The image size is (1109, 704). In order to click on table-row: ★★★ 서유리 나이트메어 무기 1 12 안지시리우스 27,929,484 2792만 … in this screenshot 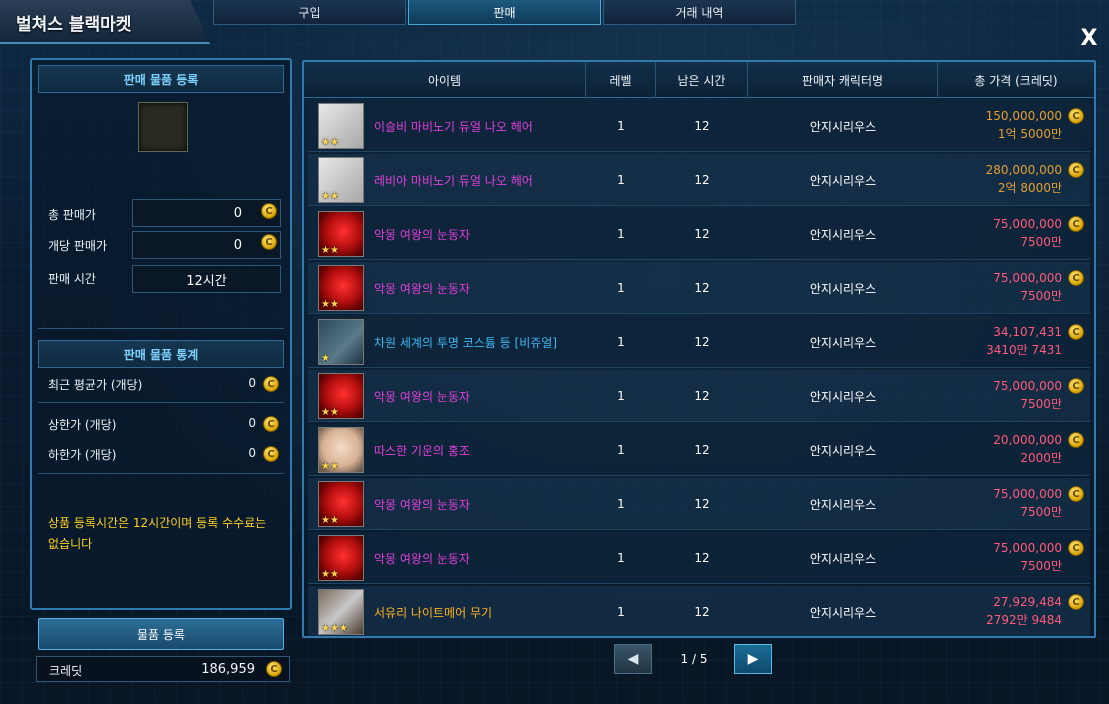, I will do `click(699, 611)`.